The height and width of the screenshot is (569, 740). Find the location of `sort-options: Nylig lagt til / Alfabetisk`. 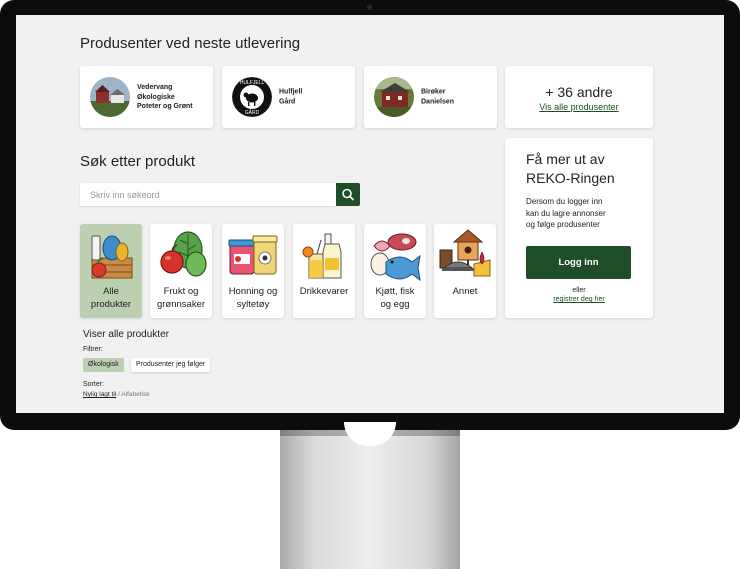

sort-options: Nylig lagt til / Alfabetisk is located at coordinates (116, 394).